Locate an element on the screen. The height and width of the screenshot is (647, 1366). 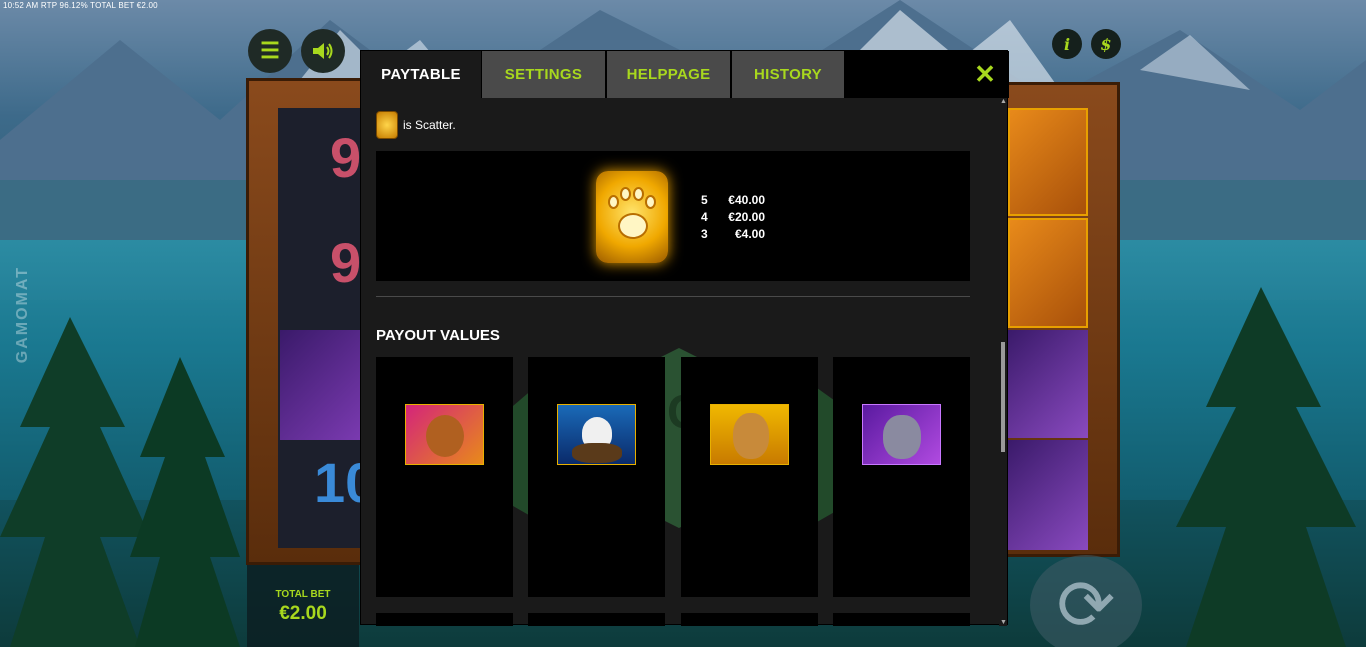
wolf-icon is located at coordinates (901, 434).